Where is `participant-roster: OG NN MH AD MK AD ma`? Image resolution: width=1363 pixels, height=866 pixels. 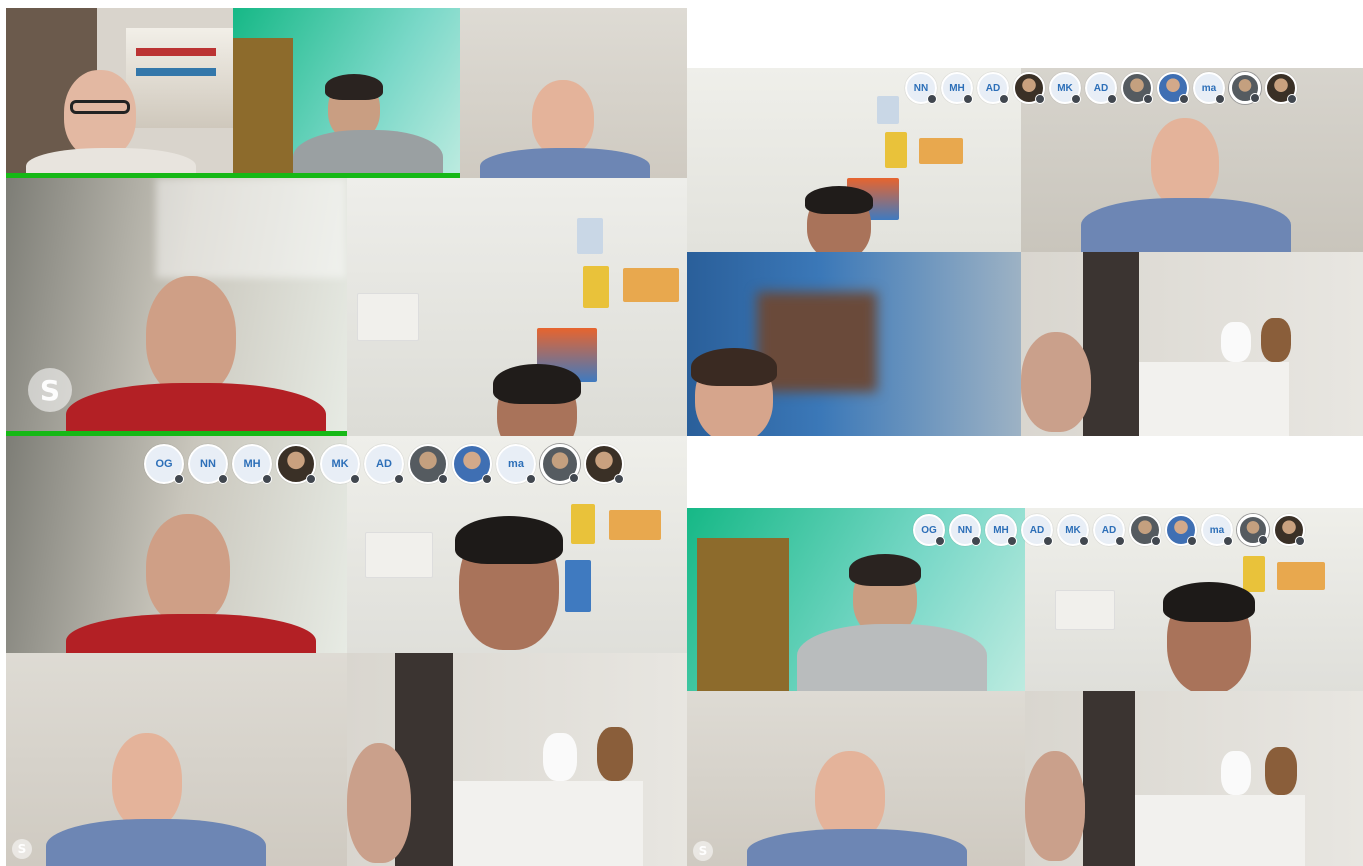
participant-roster: OG NN MH AD MK AD ma is located at coordinates (1109, 530).